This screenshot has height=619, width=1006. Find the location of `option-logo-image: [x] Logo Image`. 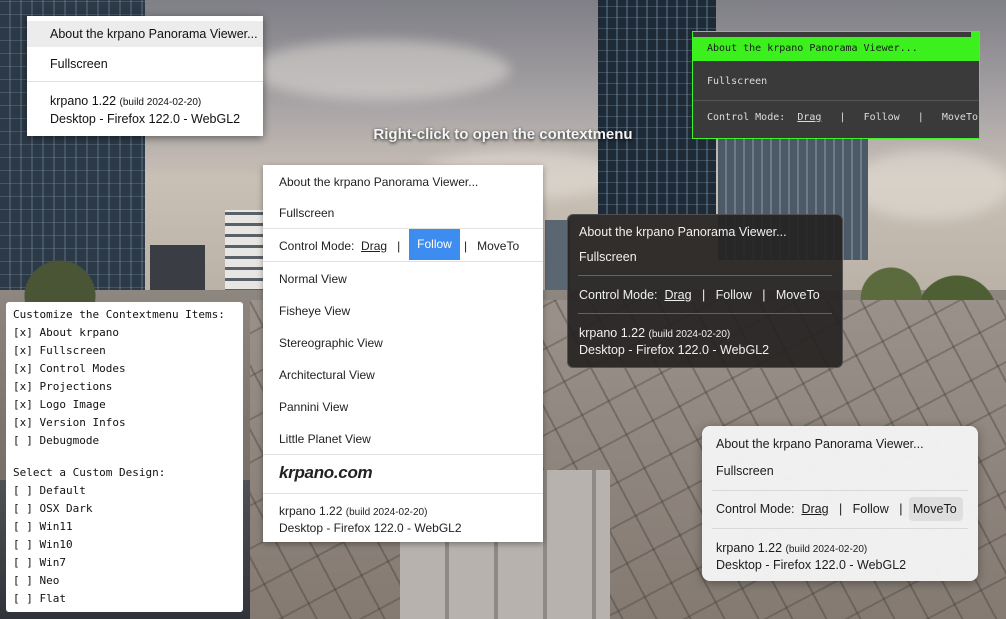

option-logo-image: [x] Logo Image is located at coordinates (59, 405).